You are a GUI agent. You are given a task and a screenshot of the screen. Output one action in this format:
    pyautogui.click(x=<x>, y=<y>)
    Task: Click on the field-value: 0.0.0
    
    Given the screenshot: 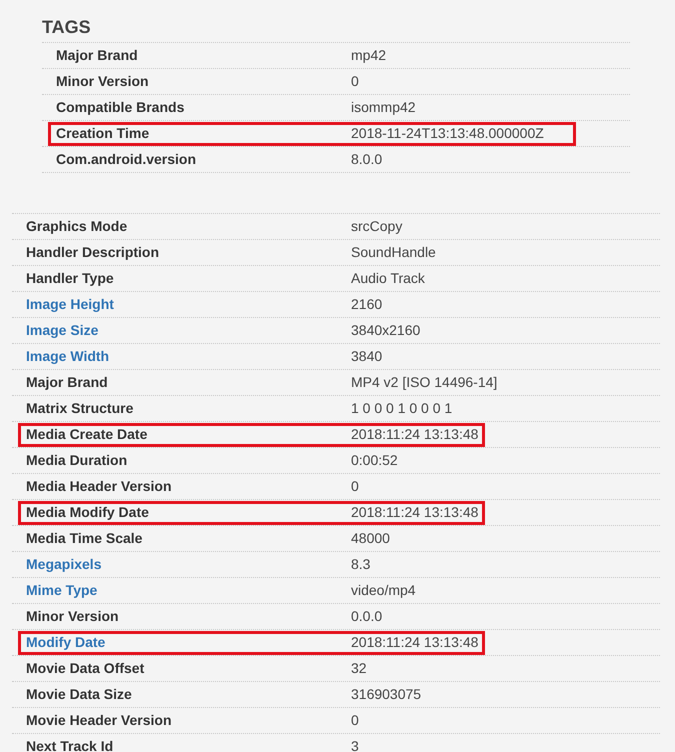 What is the action you would take?
    pyautogui.click(x=366, y=616)
    